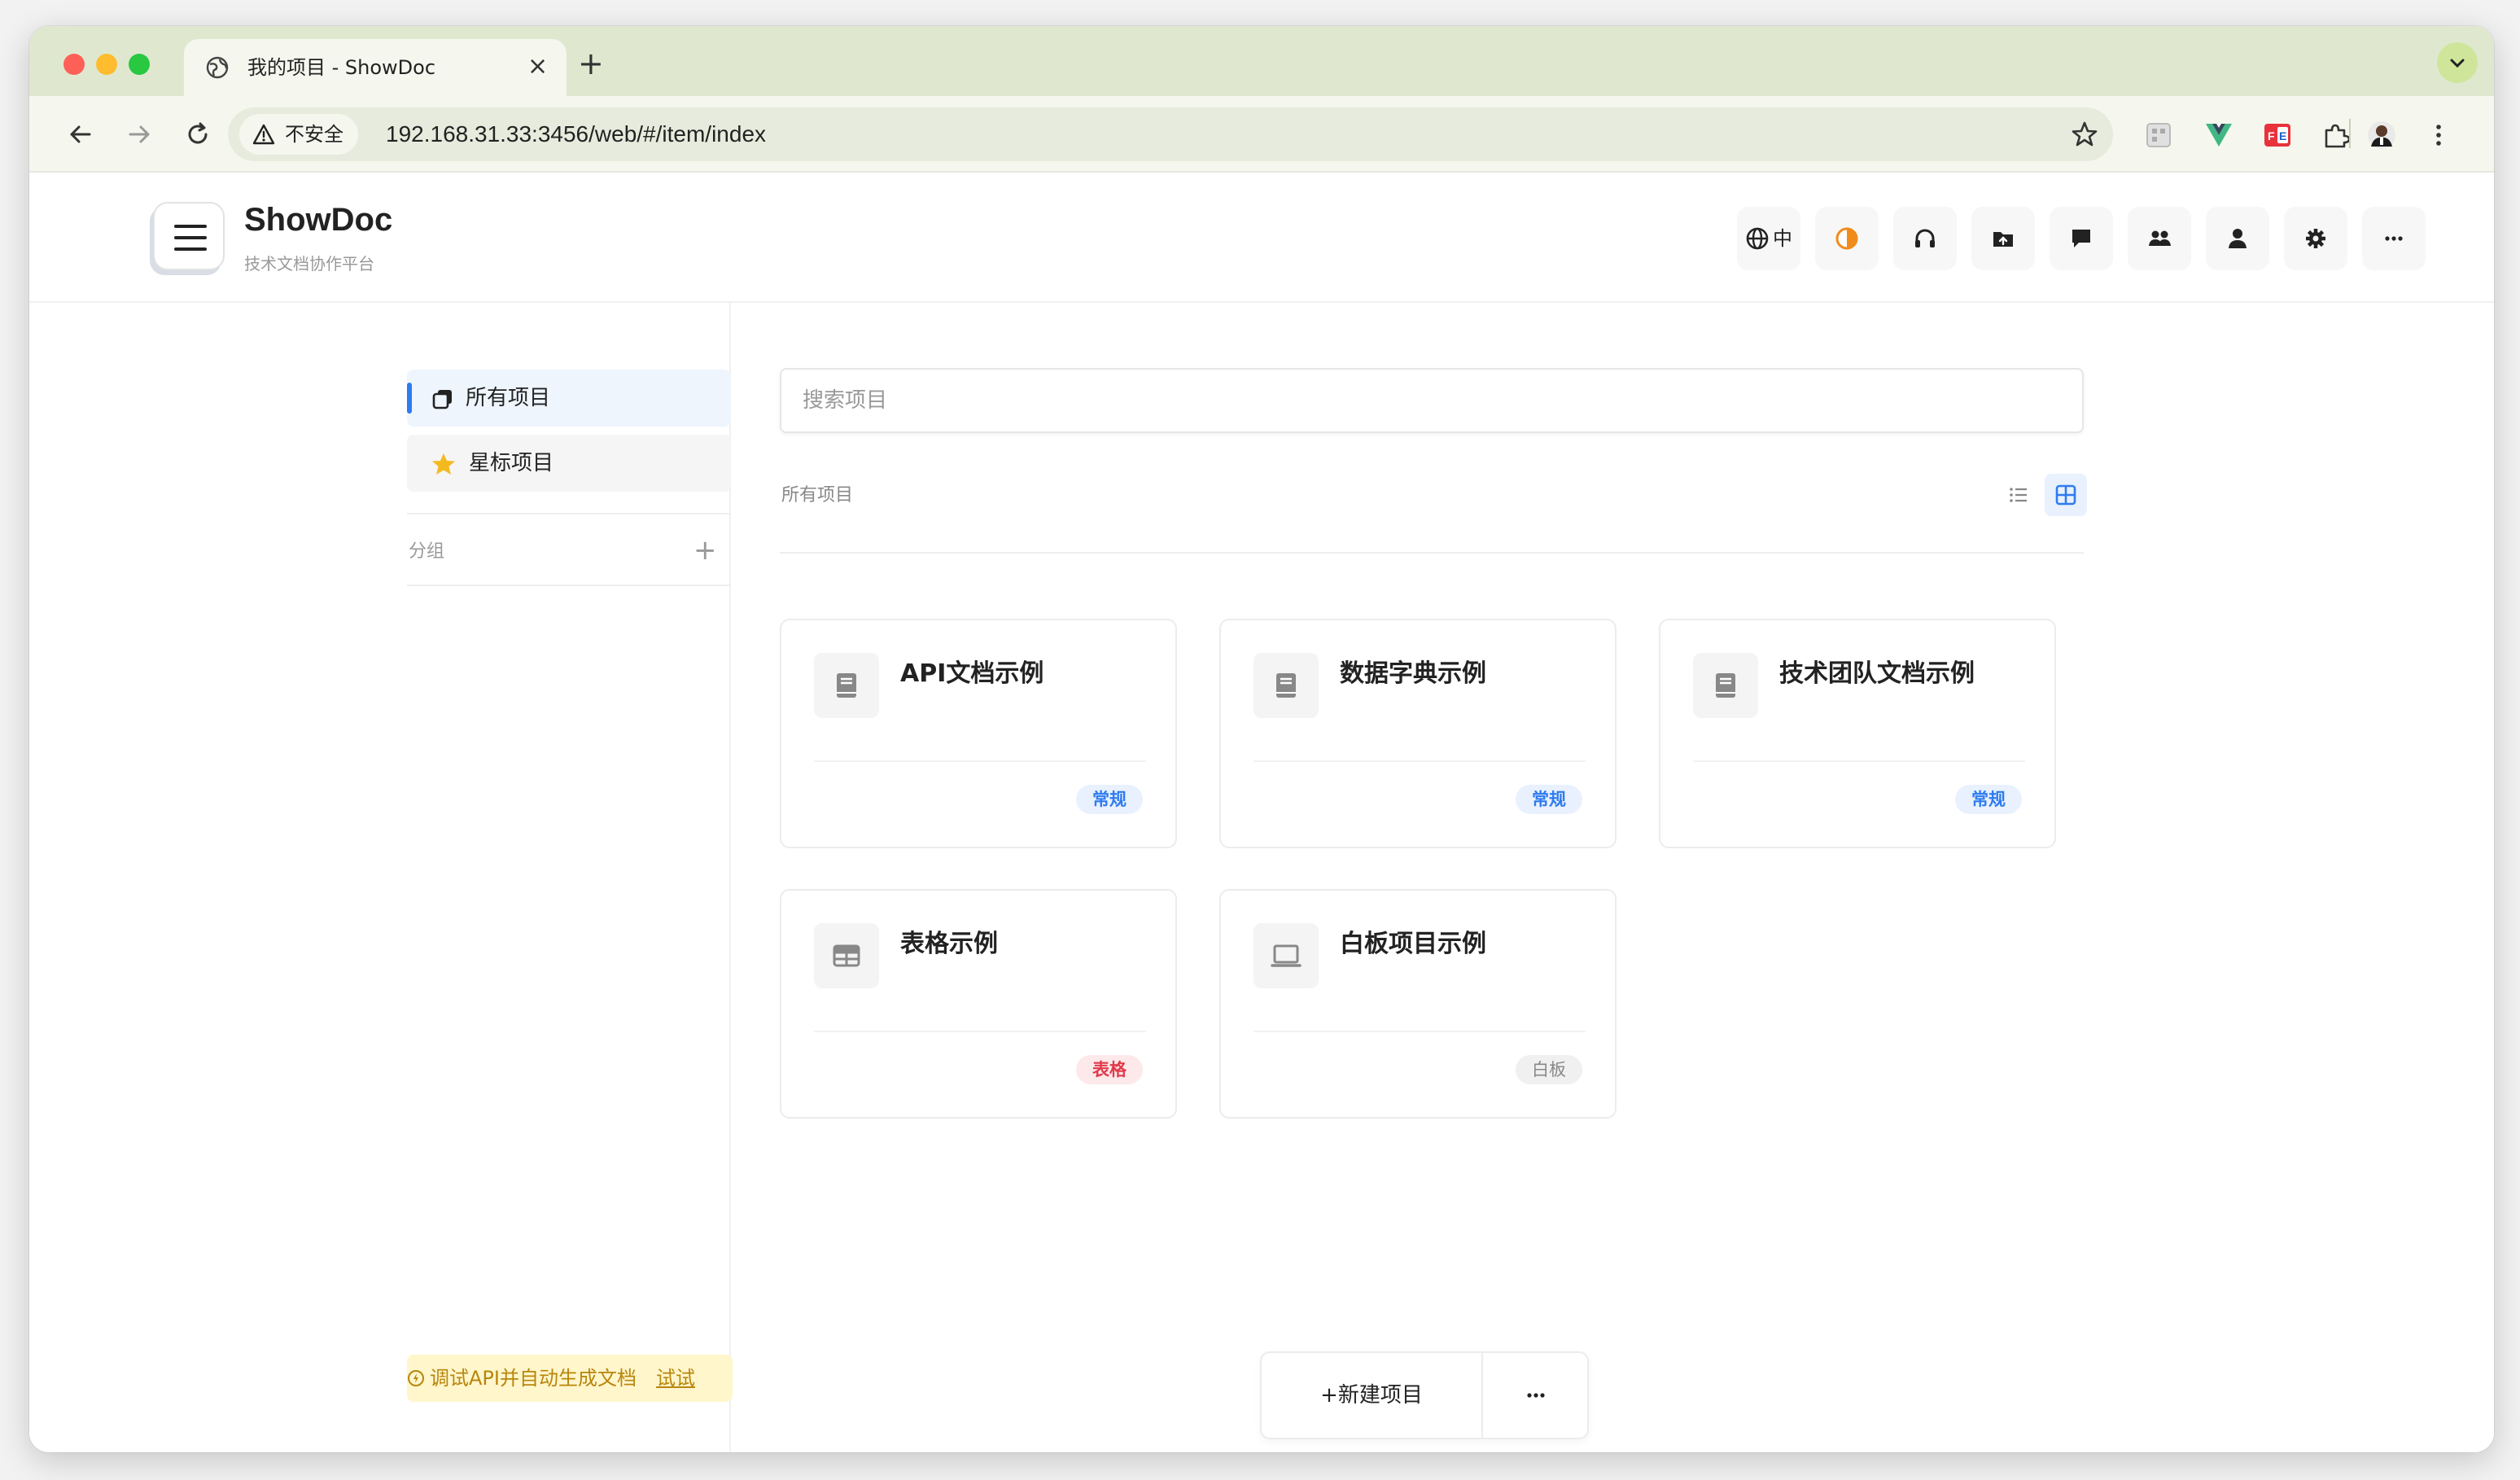  Describe the element at coordinates (1261, 61) in the screenshot. I see `tab-bar: 我的项目 - ShowDoc × +` at that location.